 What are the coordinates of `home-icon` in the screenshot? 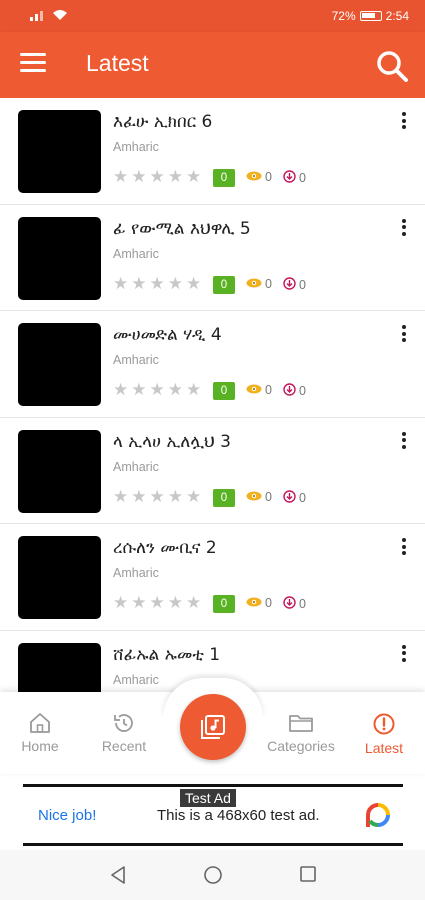 It's located at (40, 723).